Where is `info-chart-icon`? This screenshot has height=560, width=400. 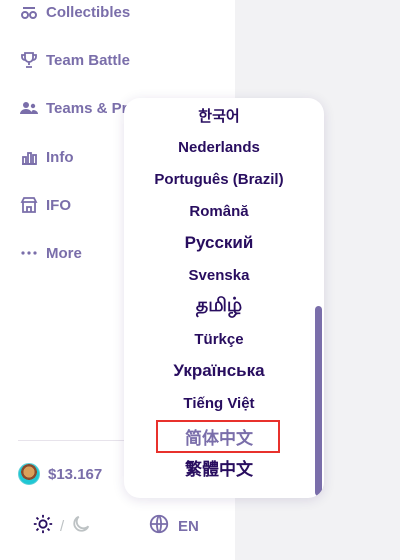 info-chart-icon is located at coordinates (29, 157).